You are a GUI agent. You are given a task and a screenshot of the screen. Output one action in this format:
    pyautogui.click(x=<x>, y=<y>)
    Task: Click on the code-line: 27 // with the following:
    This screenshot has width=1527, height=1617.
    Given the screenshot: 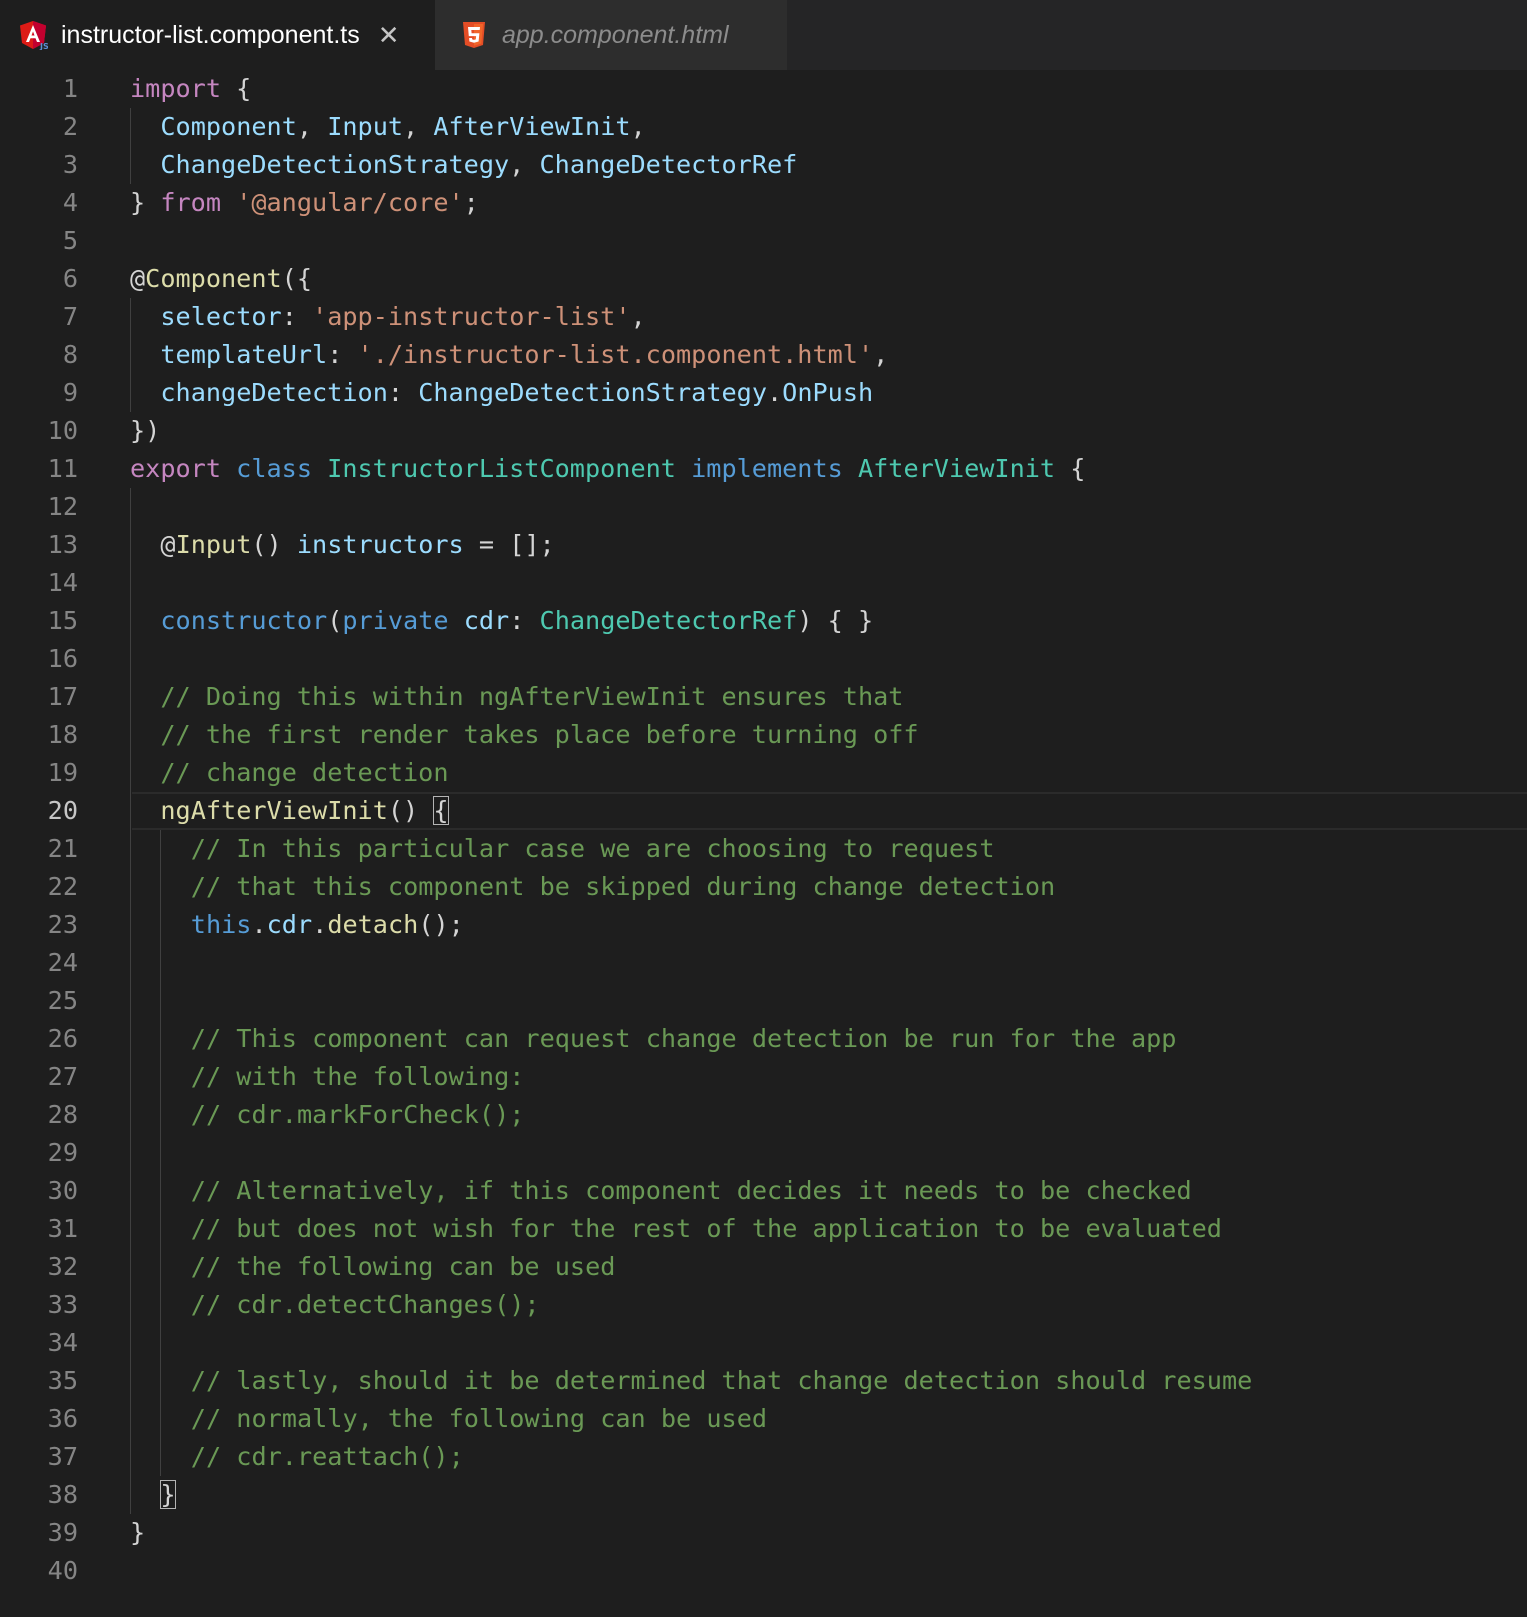 What is the action you would take?
    pyautogui.click(x=763, y=1077)
    